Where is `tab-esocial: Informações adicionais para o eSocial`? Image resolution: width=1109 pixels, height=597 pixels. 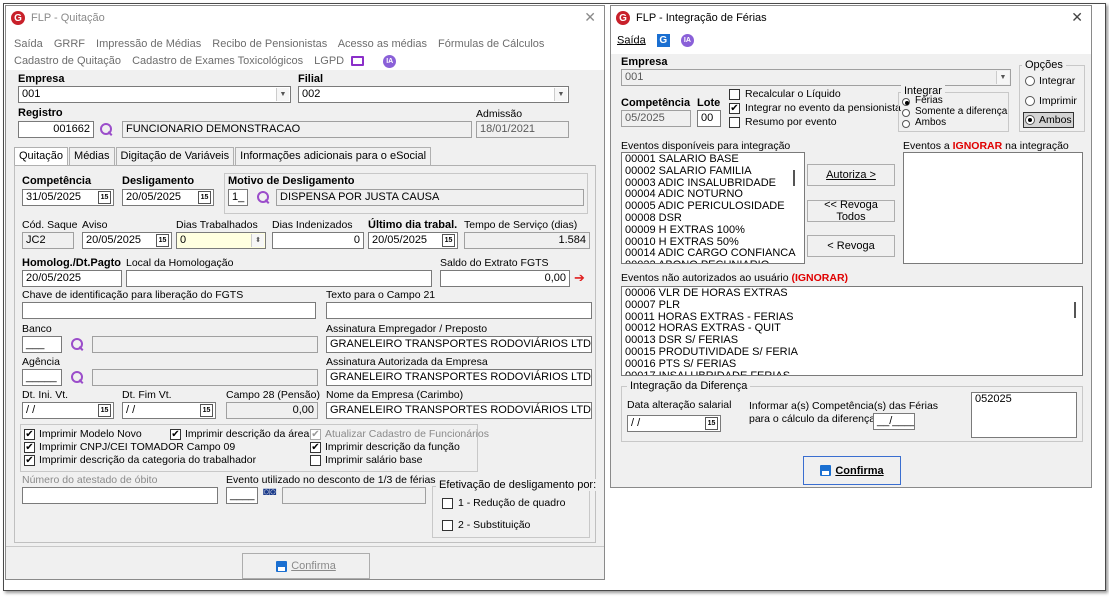 tab-esocial: Informações adicionais para o eSocial is located at coordinates (333, 156).